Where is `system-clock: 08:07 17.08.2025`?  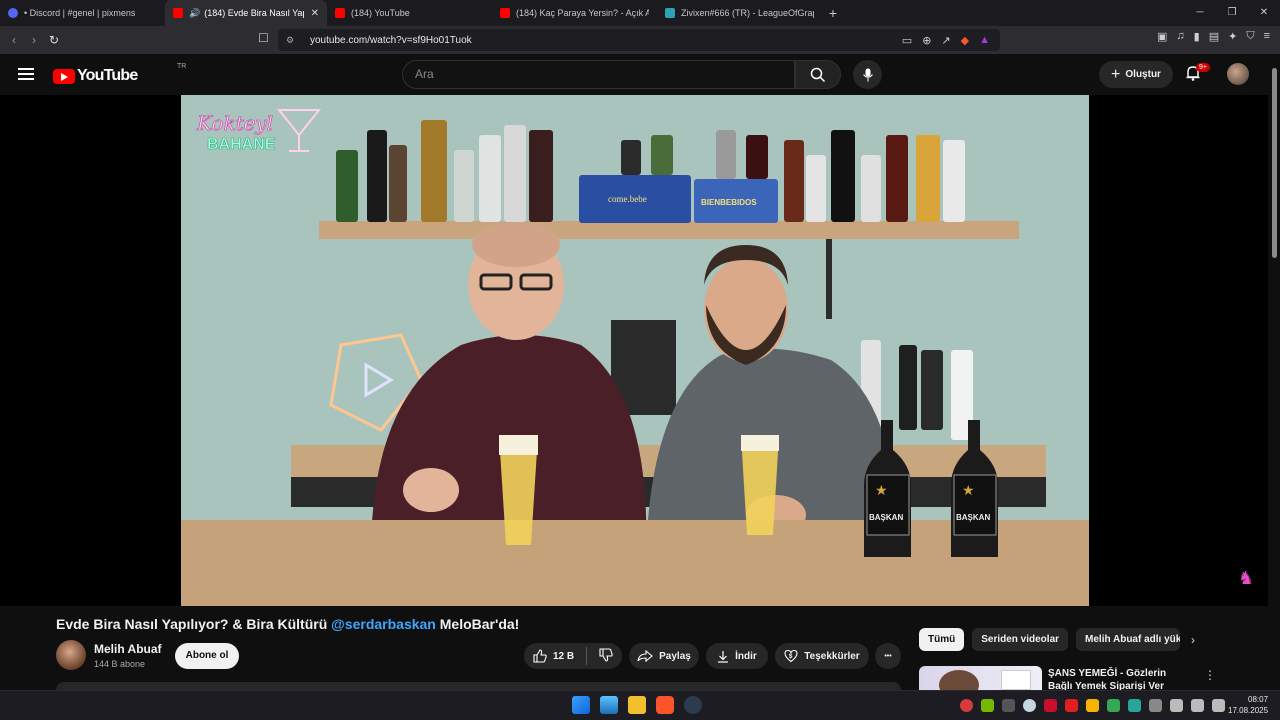 system-clock: 08:07 17.08.2025 is located at coordinates (1248, 705).